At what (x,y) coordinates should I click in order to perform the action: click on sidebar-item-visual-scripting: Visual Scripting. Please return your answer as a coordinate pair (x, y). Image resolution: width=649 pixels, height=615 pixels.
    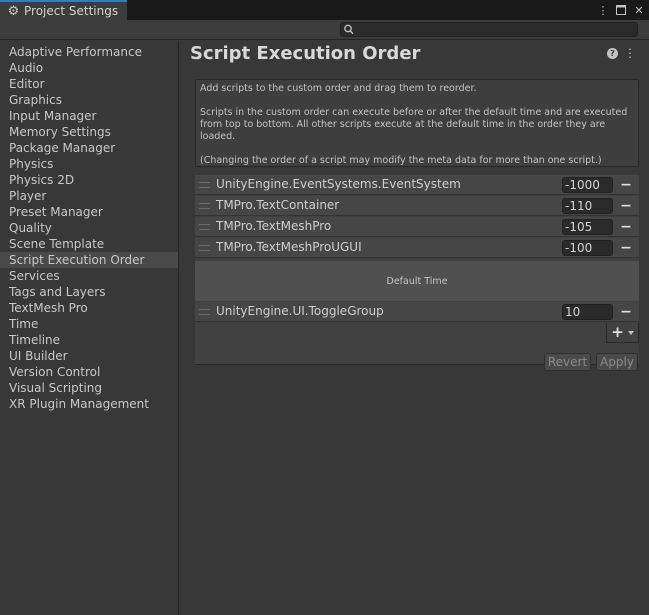
    Looking at the image, I should click on (89, 388).